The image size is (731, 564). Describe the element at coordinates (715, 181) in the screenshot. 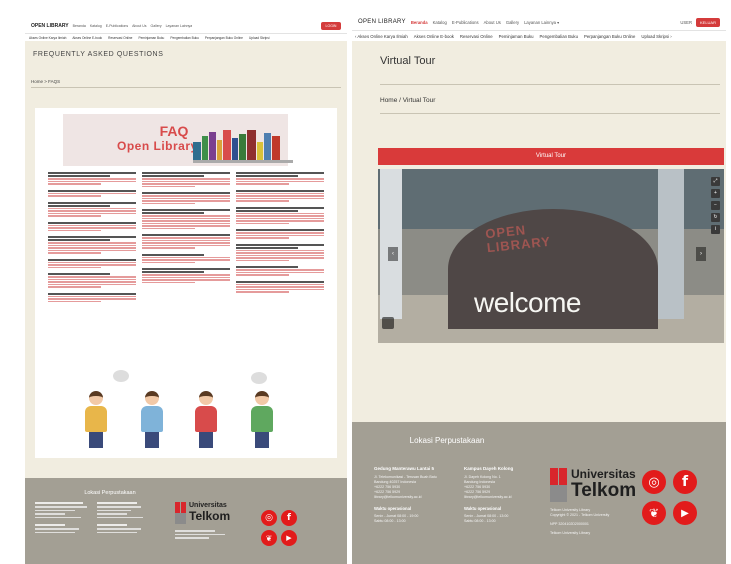

I see `tour-fullscreen-icon: ⤢` at that location.